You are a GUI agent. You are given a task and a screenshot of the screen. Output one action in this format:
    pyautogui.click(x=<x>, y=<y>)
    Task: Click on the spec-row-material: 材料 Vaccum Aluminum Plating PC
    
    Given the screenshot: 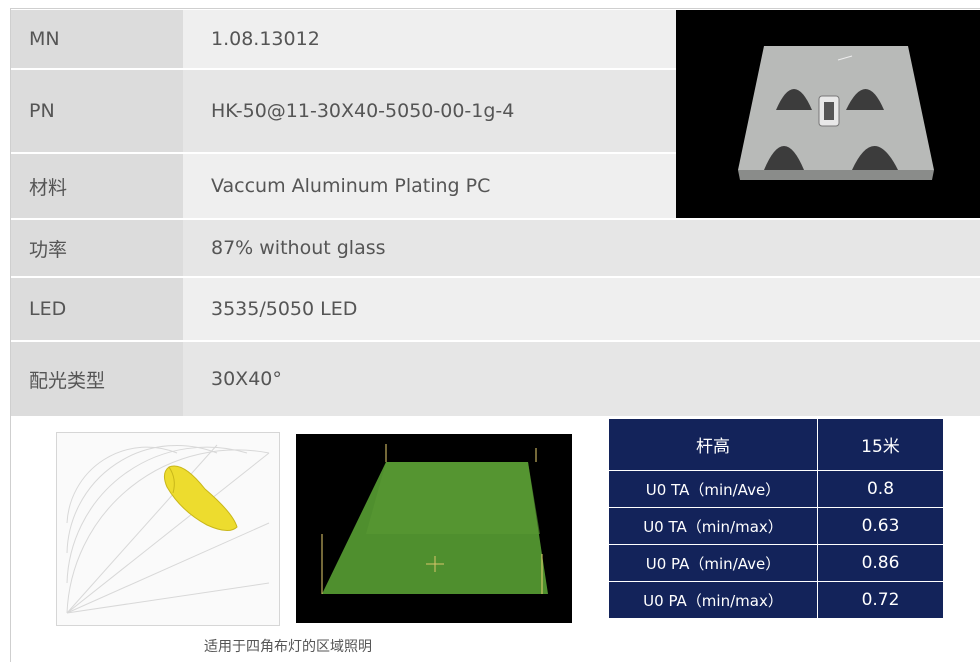 What is the action you would take?
    pyautogui.click(x=343, y=186)
    